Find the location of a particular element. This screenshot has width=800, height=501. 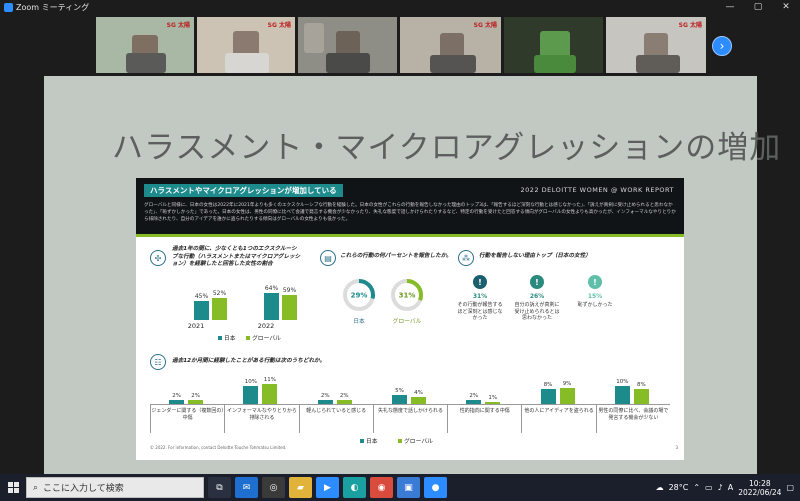

zoom-app-icon is located at coordinates (8, 7).